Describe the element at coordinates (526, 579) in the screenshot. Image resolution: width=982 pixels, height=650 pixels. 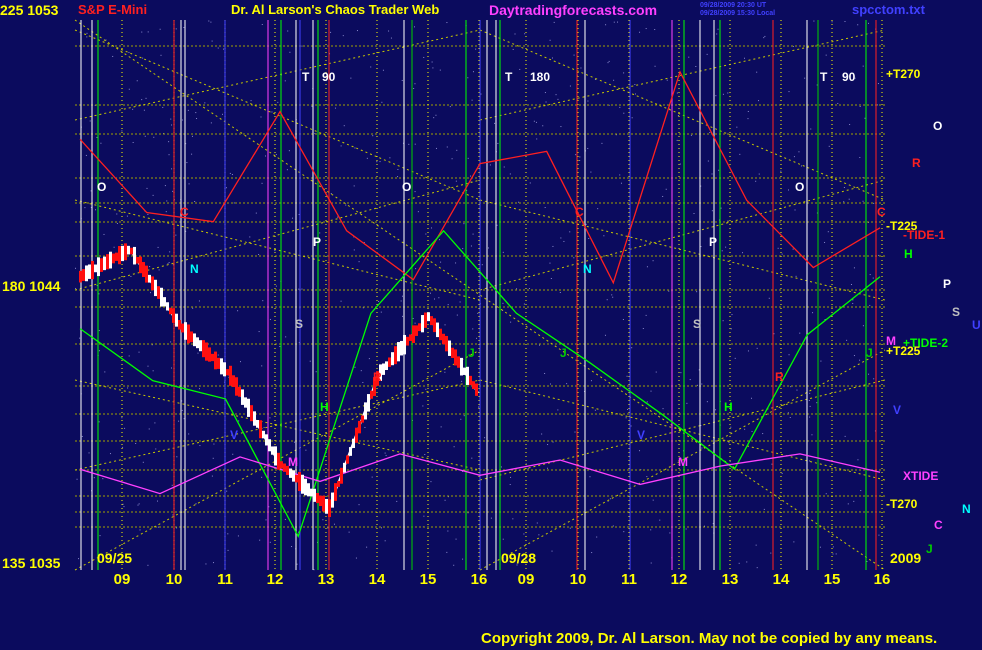
I see `x-tick-label: 09` at that location.